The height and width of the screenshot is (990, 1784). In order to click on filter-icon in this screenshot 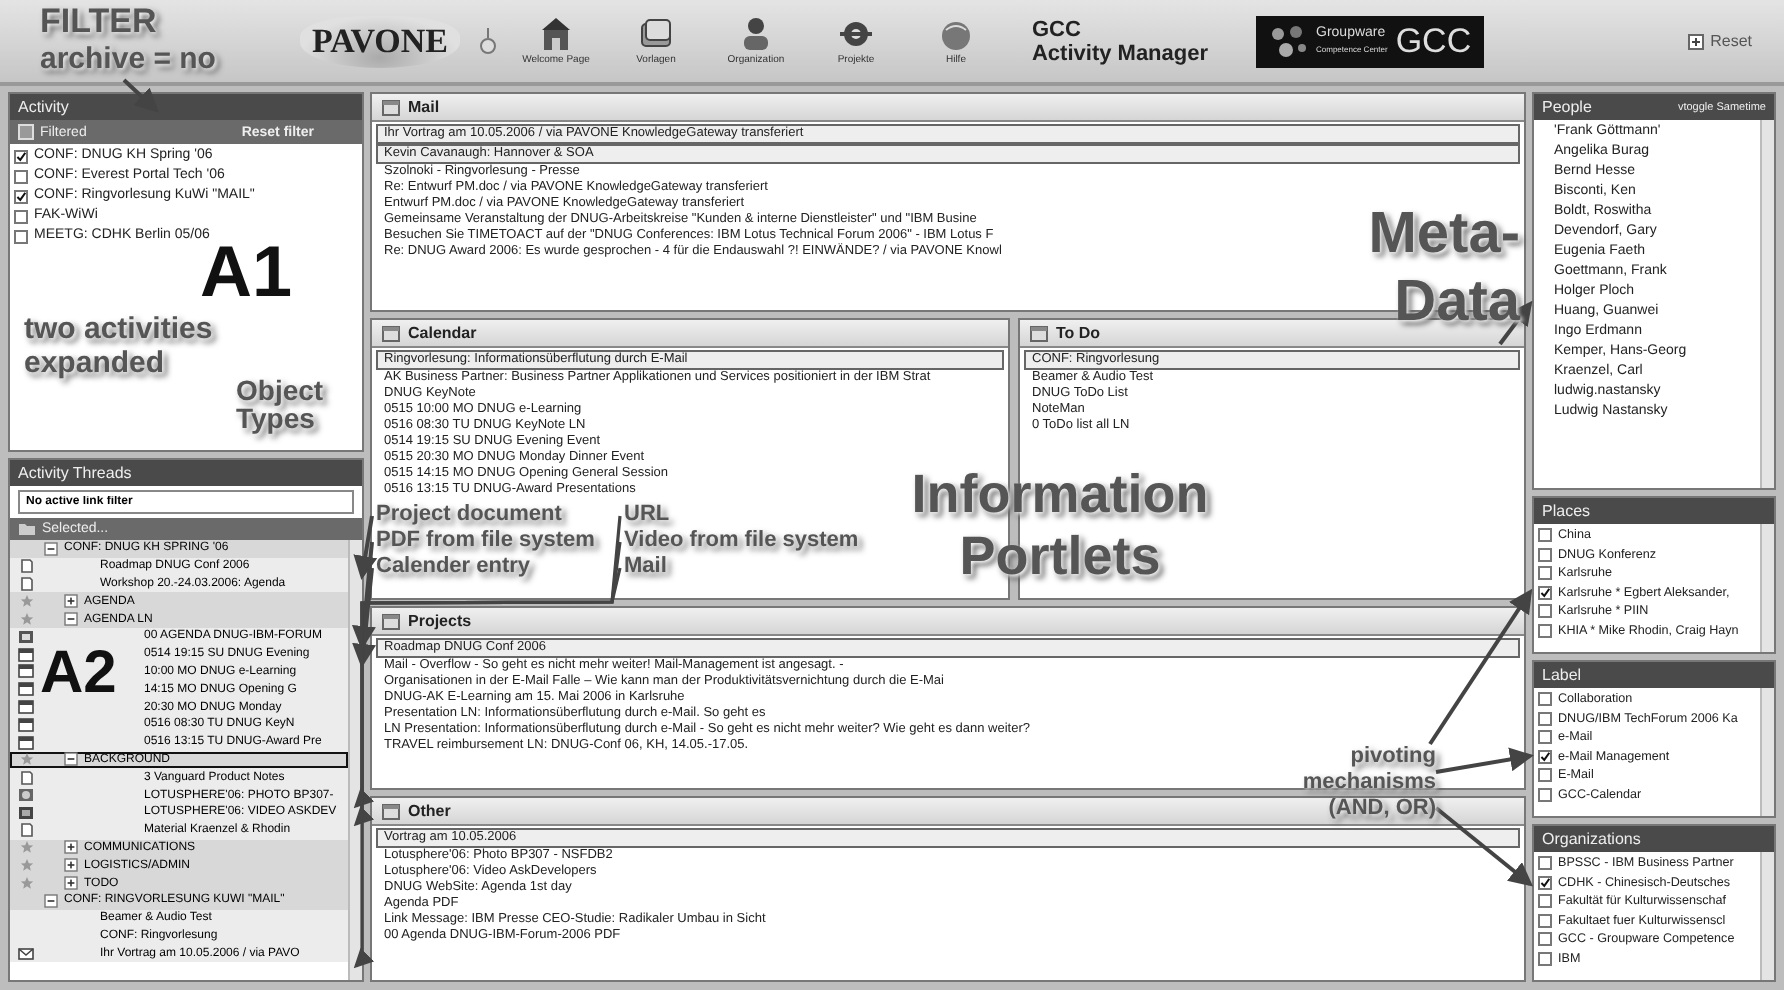, I will do `click(26, 132)`.